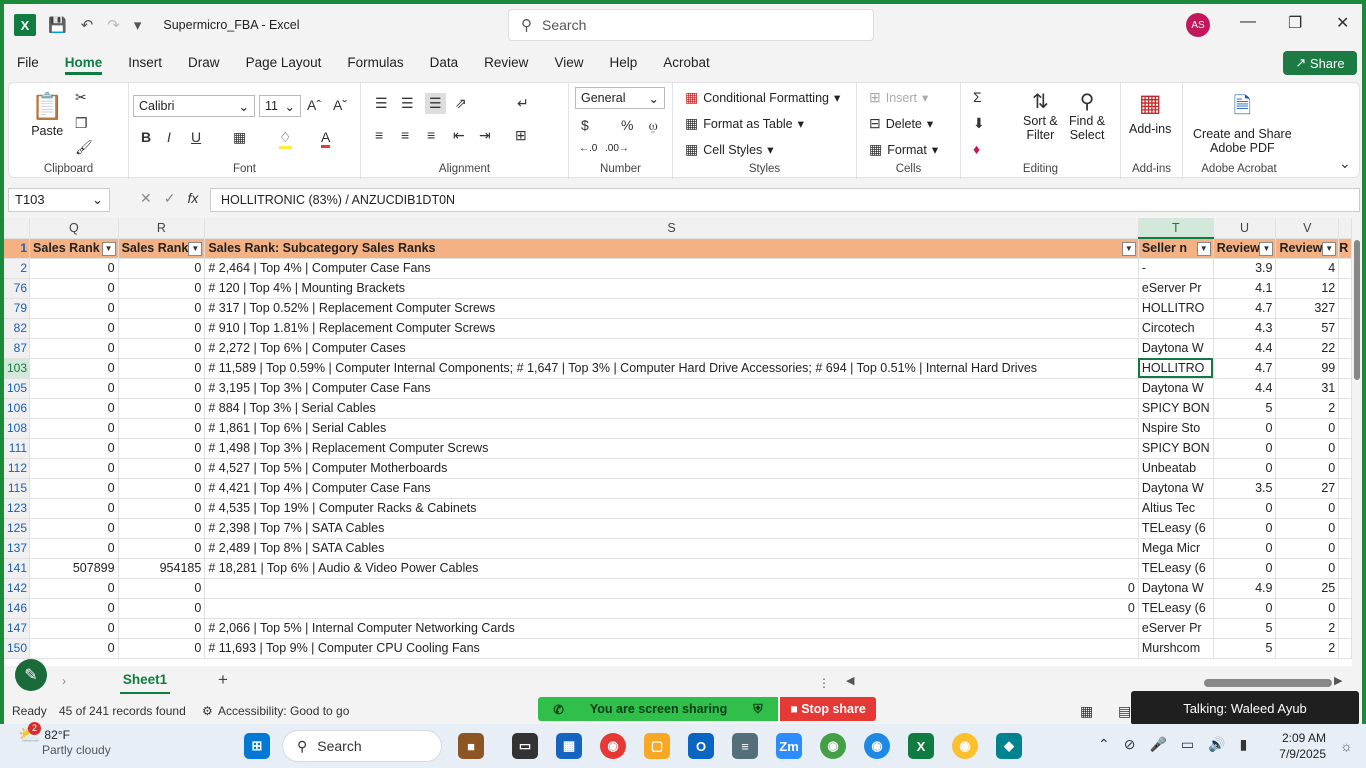 This screenshot has width=1366, height=768. What do you see at coordinates (1268, 683) in the screenshot?
I see `horizontal-scroll-thumb` at bounding box center [1268, 683].